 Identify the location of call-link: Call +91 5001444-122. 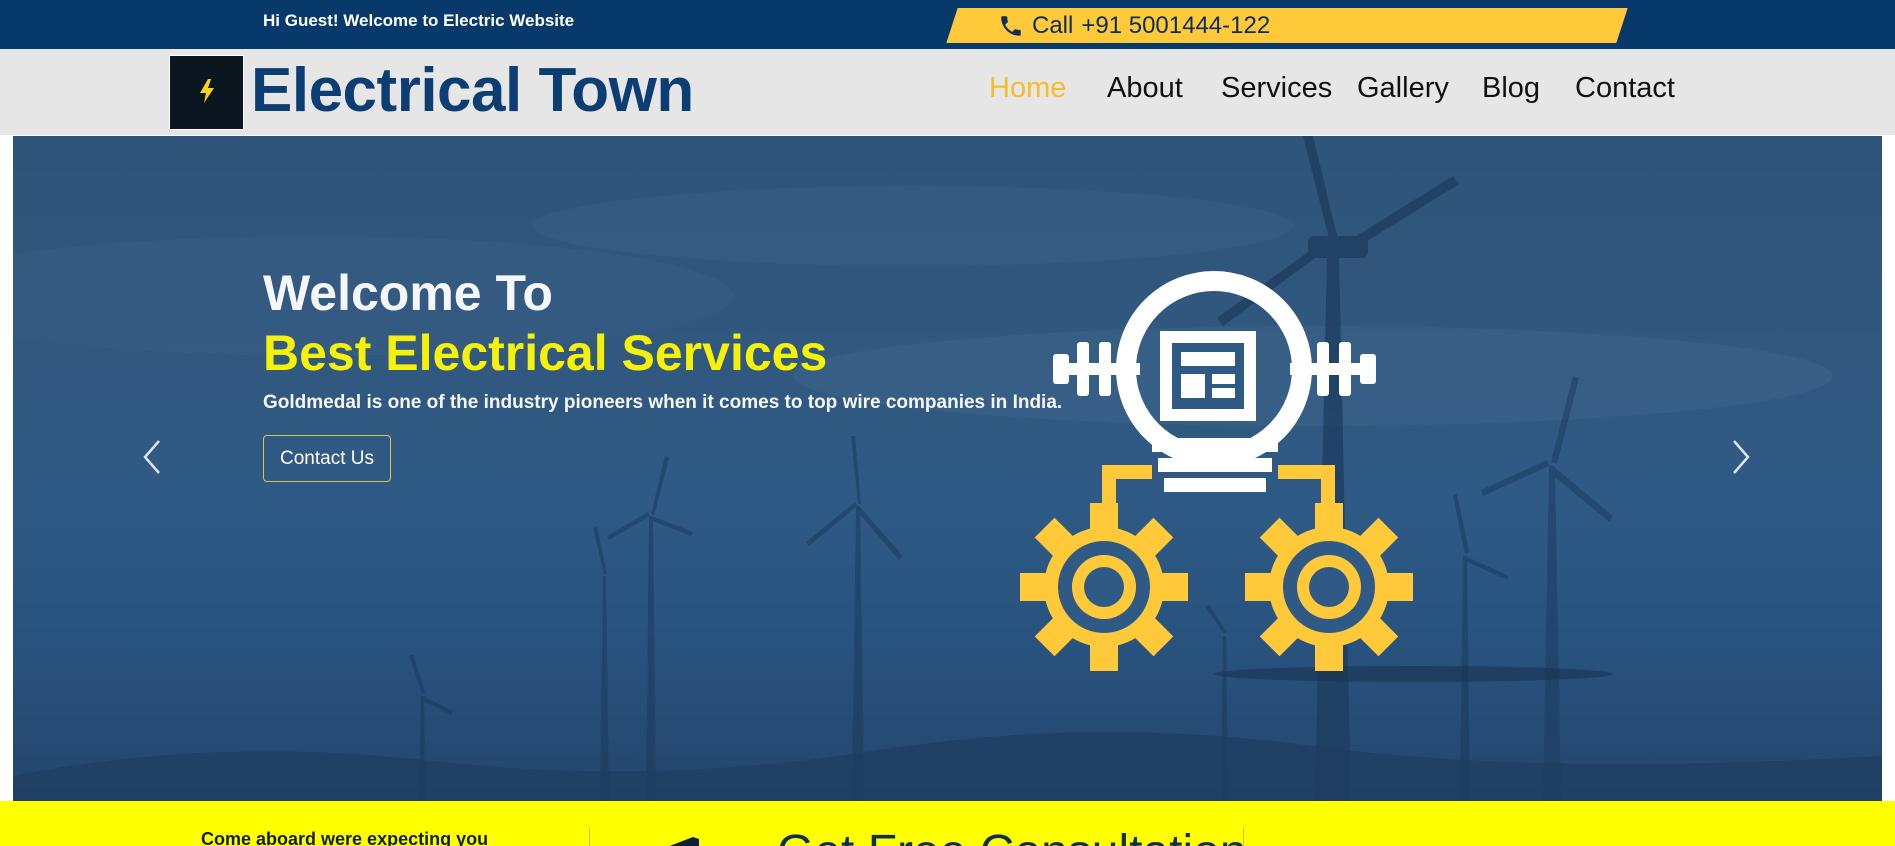
(1134, 26).